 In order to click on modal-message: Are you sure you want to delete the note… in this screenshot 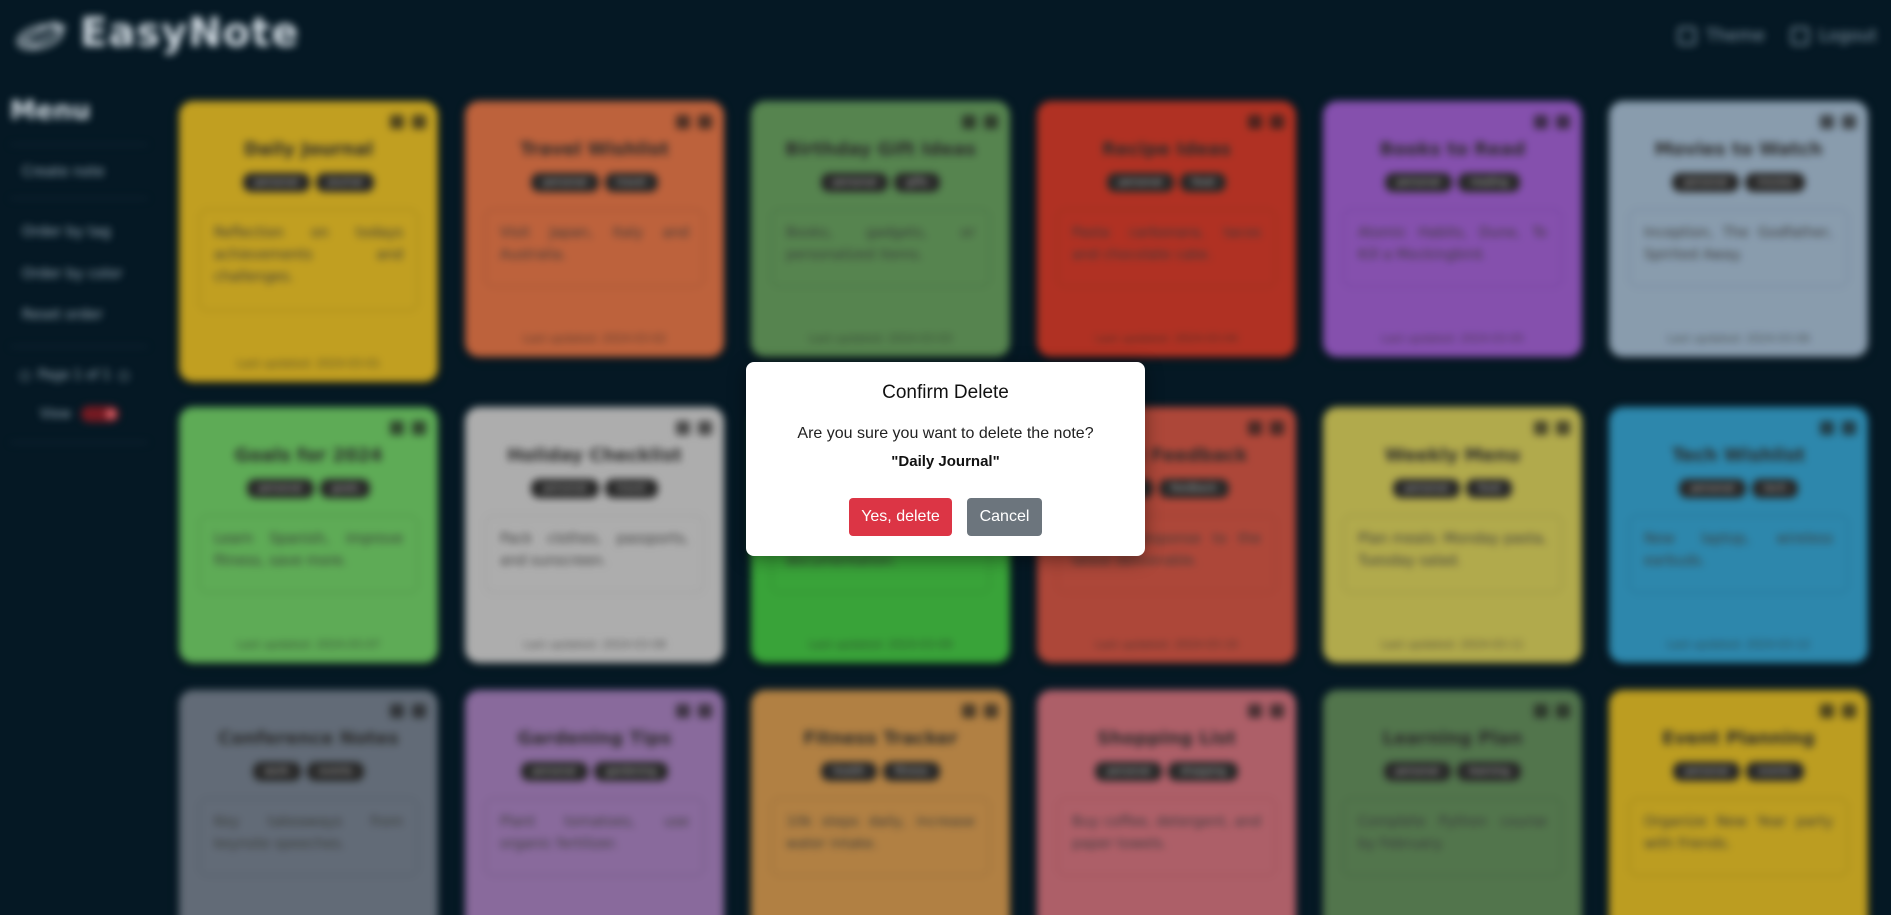, I will do `click(945, 433)`.